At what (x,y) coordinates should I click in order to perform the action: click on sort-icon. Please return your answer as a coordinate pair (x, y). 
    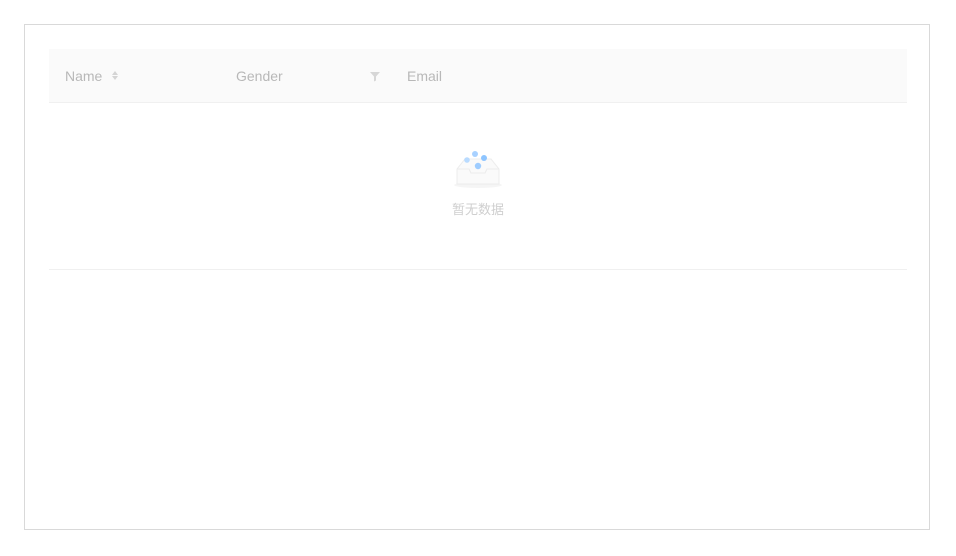
    Looking at the image, I should click on (115, 75).